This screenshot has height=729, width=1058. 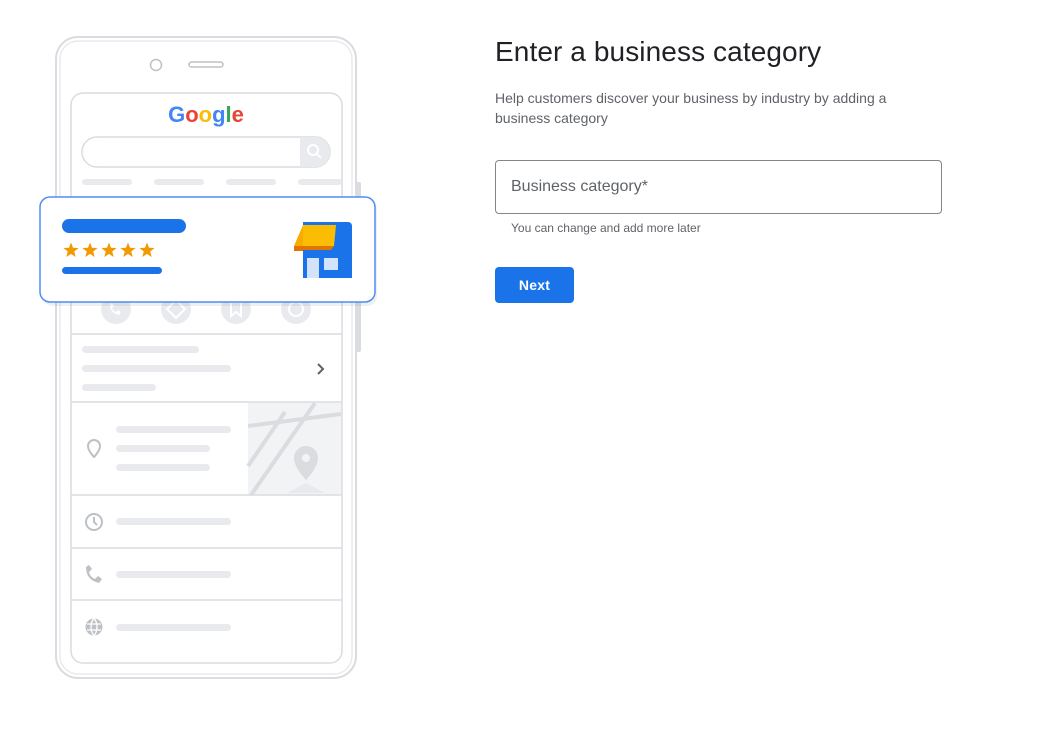 I want to click on business-detail-bar, so click(x=112, y=270).